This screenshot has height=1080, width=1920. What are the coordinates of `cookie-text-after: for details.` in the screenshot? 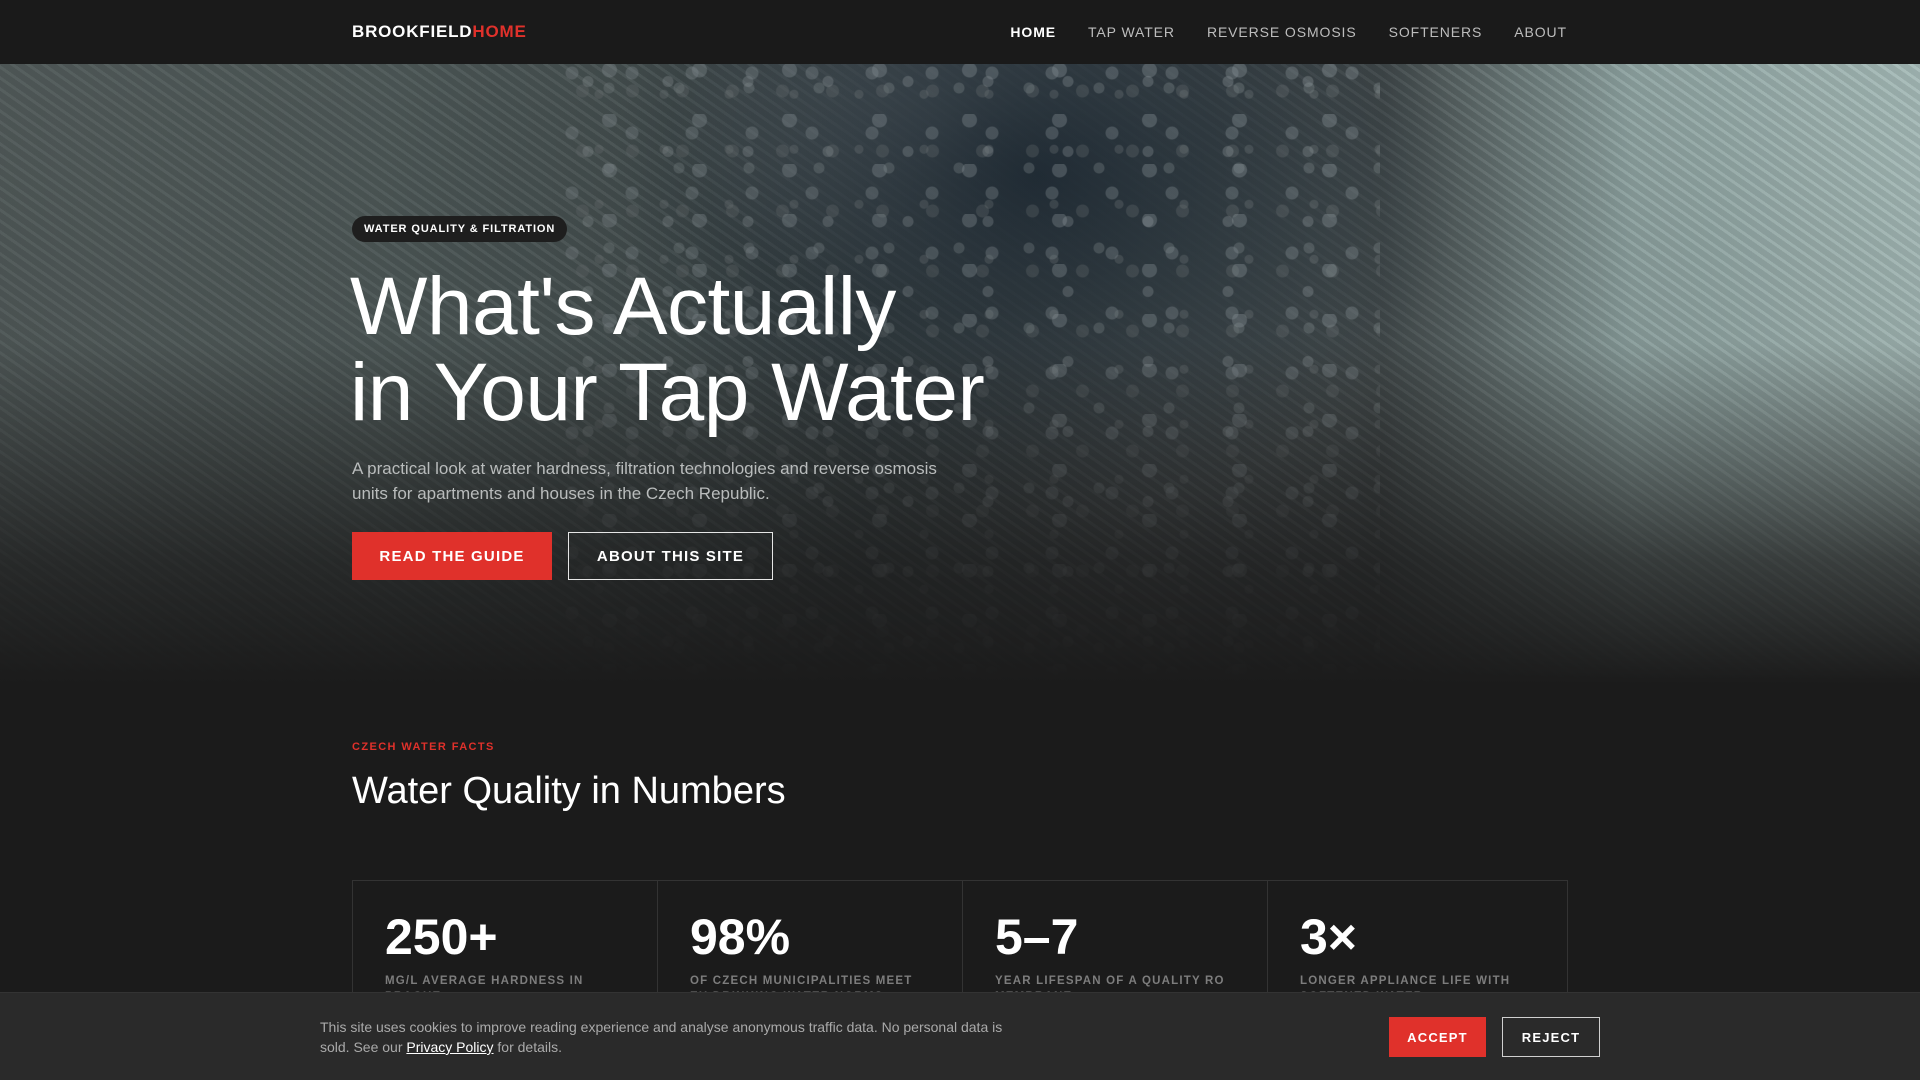 It's located at (530, 1047).